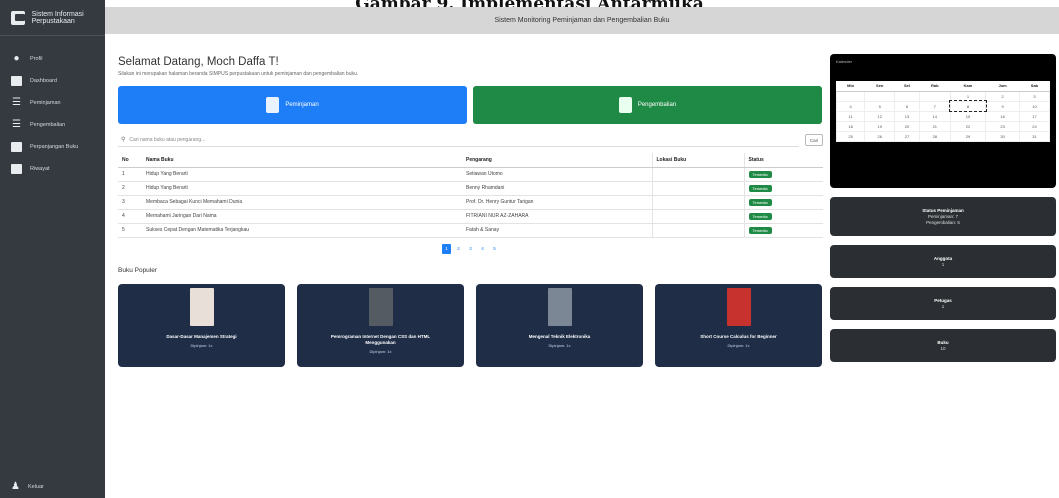 The width and height of the screenshot is (1059, 498). Describe the element at coordinates (446, 248) in the screenshot. I see `page-link: 1` at that location.